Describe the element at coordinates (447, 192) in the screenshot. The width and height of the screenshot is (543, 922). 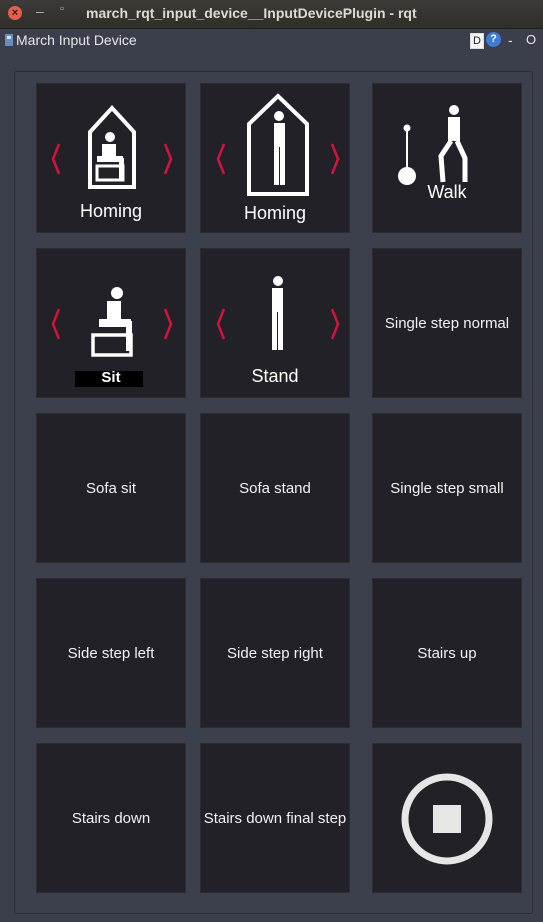
I see `button-label: Walk` at that location.